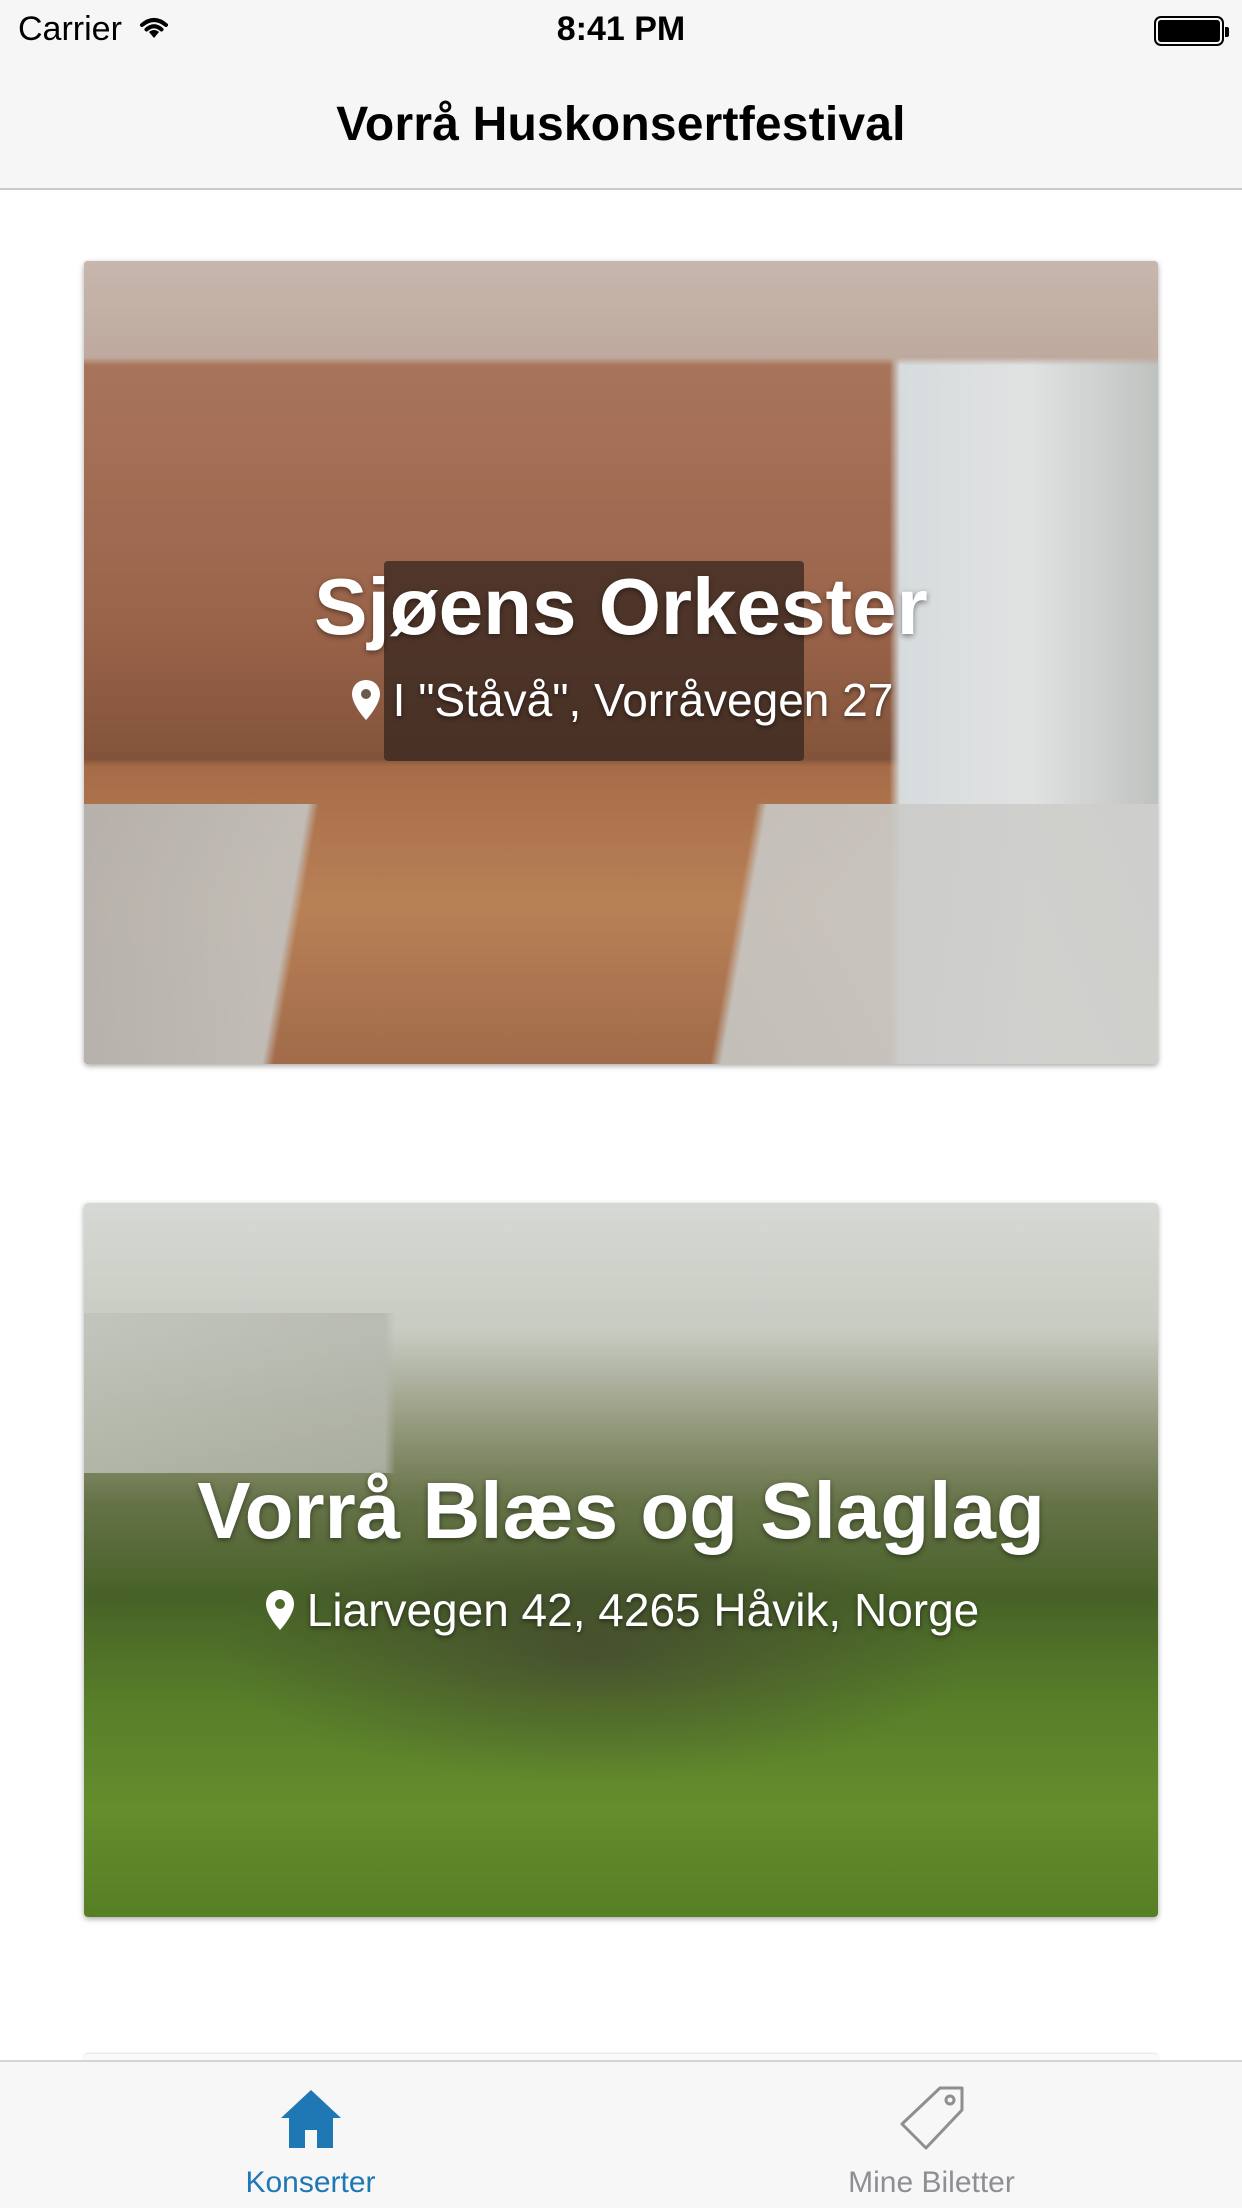  Describe the element at coordinates (1189, 31) in the screenshot. I see `battery-fill` at that location.